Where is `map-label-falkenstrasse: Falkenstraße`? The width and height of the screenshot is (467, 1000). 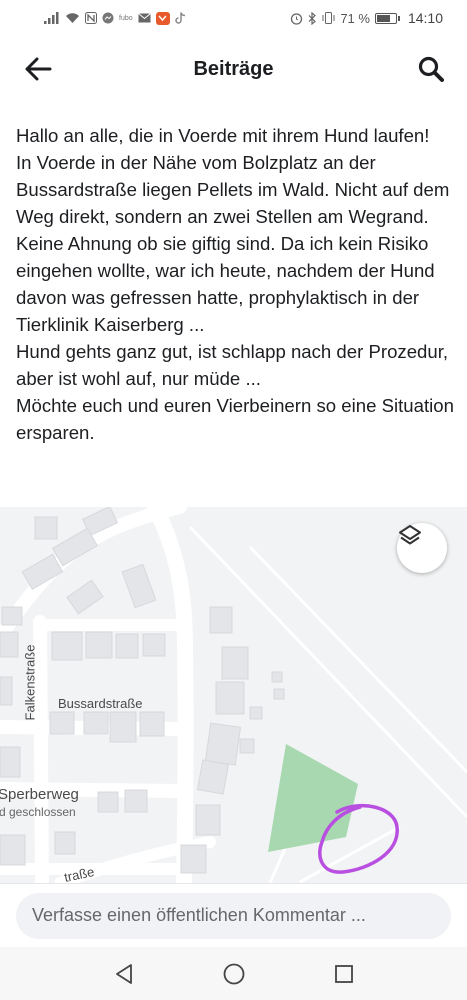
map-label-falkenstrasse: Falkenstraße is located at coordinates (30, 682).